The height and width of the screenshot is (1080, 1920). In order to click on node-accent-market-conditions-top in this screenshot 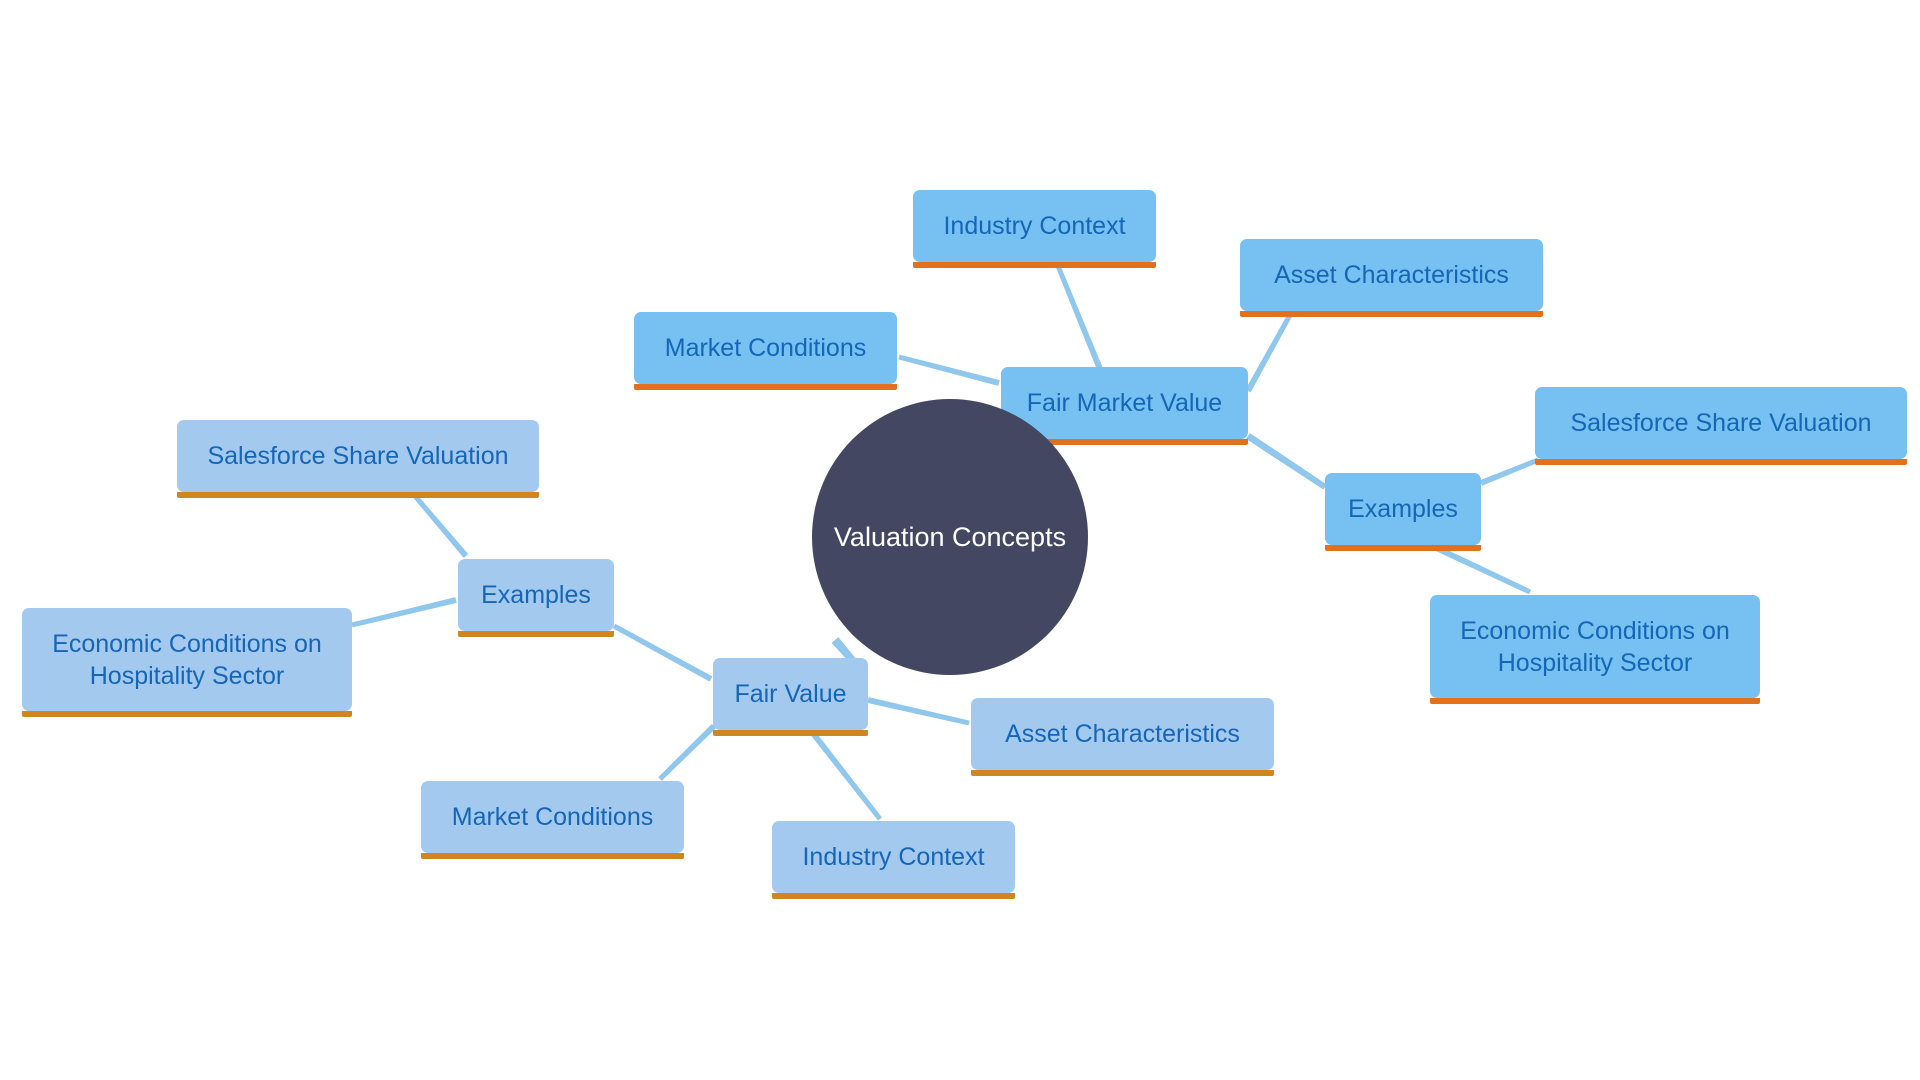, I will do `click(765, 387)`.